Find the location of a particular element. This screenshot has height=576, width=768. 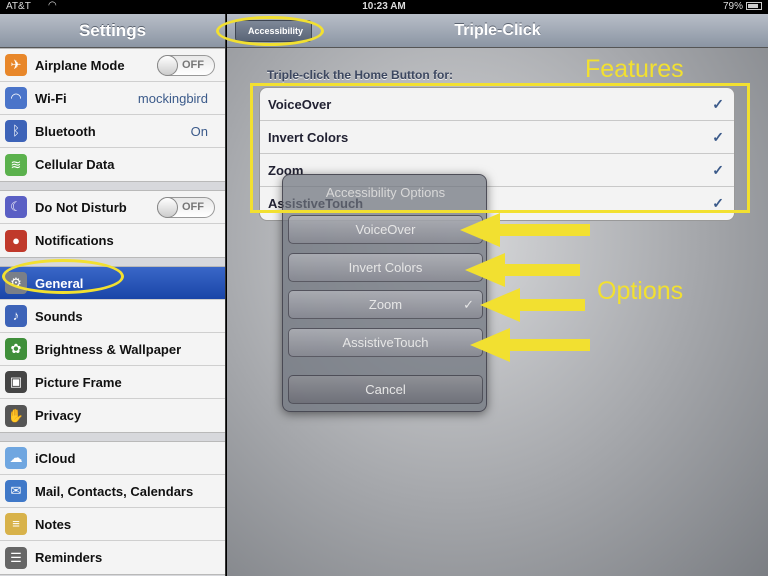

cancel-button: Cancel is located at coordinates (385, 389).